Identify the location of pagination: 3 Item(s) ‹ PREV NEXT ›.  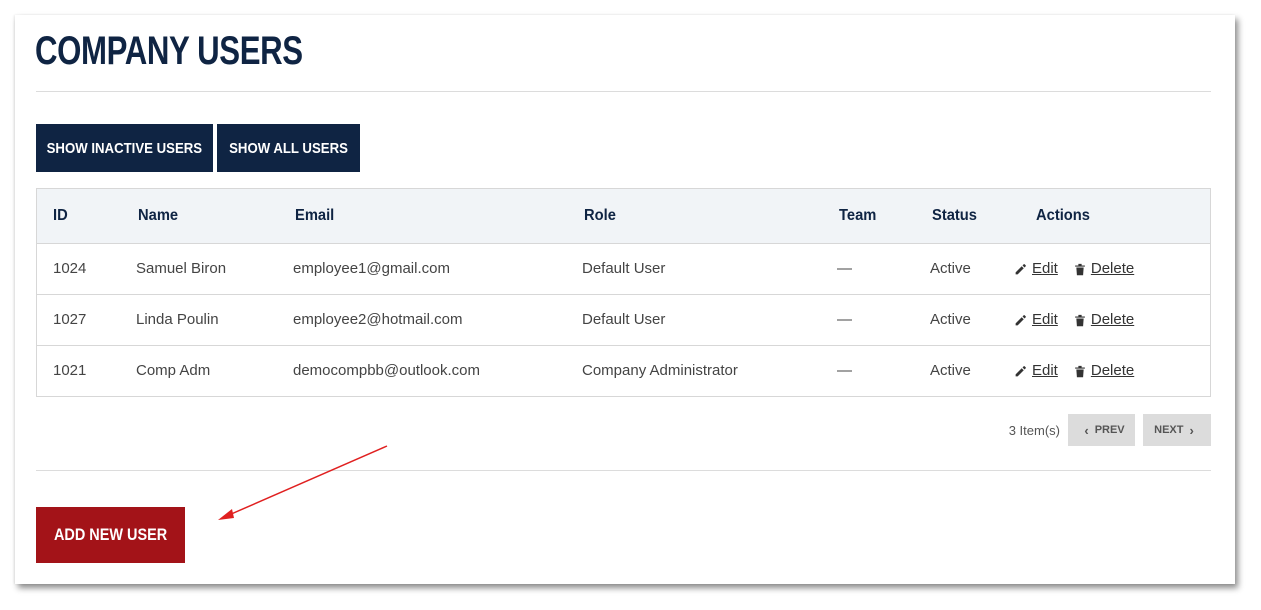
(1110, 430).